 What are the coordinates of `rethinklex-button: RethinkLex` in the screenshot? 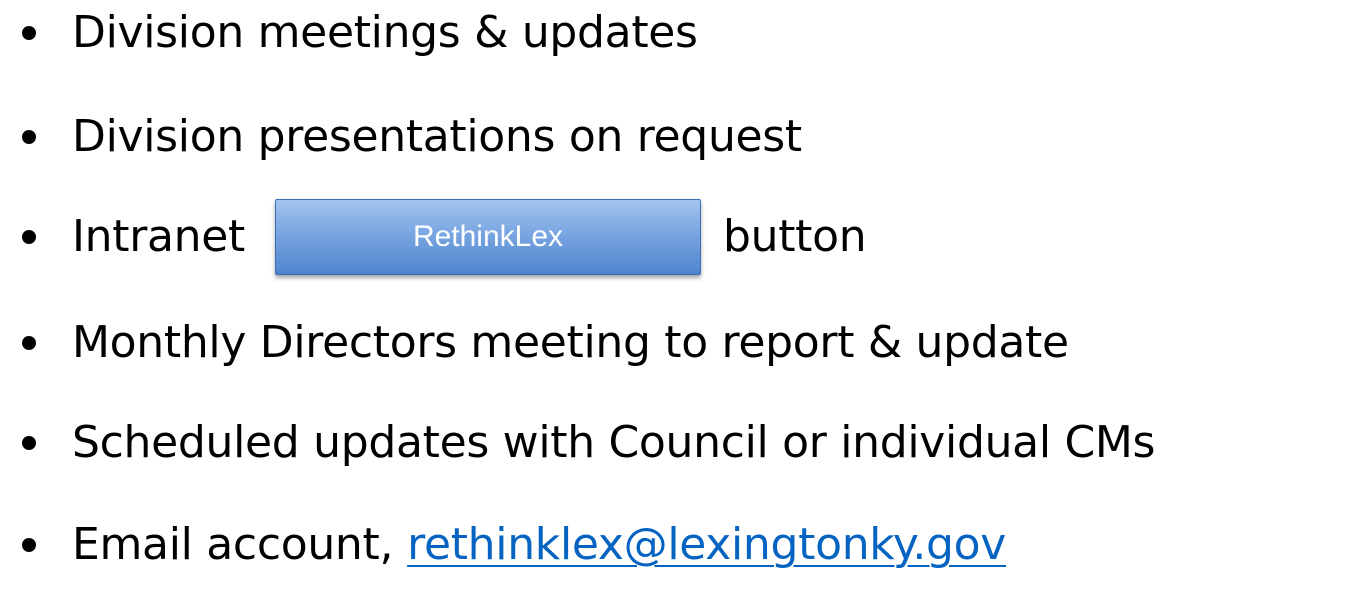 It's located at (487, 237).